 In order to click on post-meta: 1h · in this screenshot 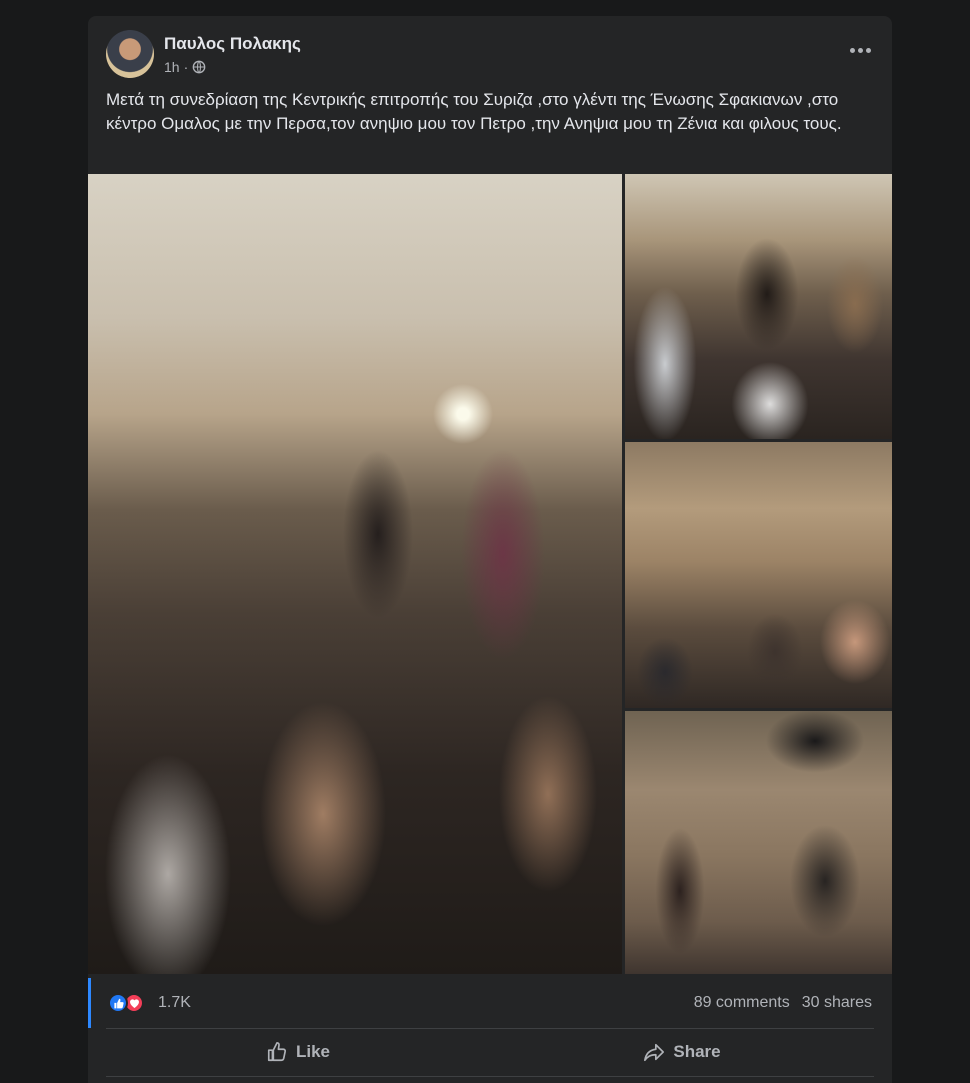, I will do `click(185, 67)`.